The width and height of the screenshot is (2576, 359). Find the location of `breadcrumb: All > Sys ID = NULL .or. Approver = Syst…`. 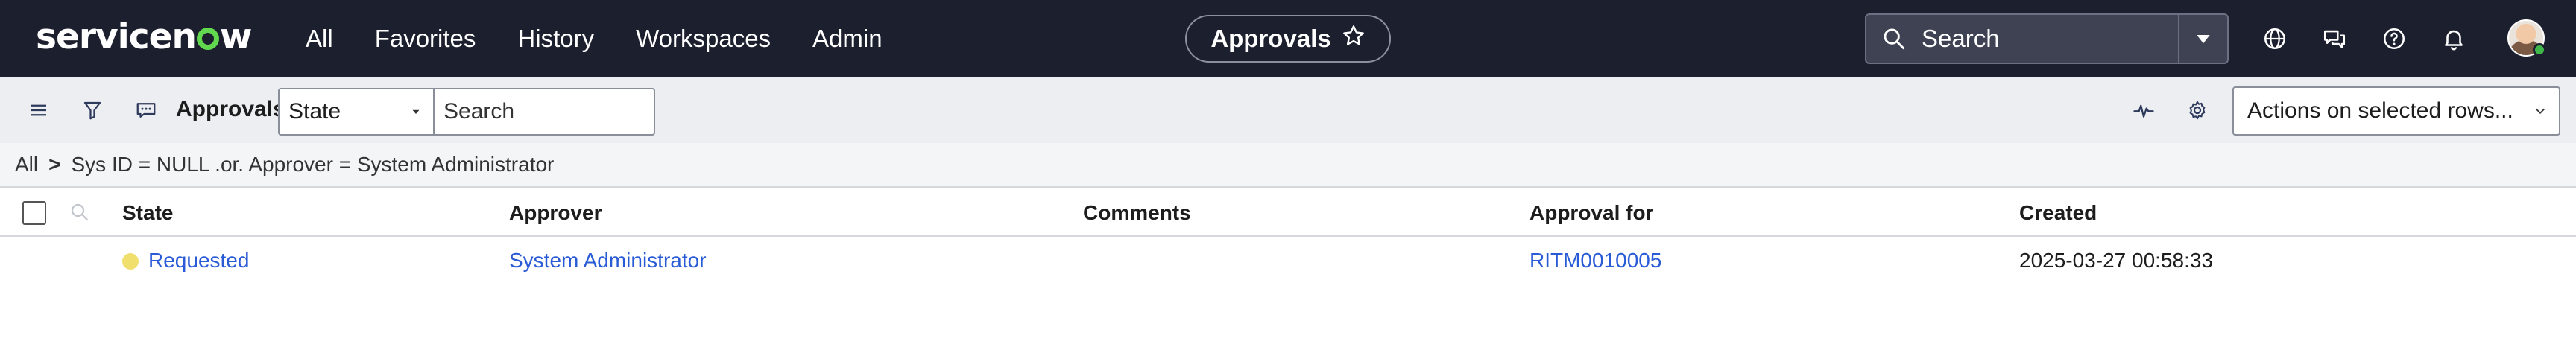

breadcrumb: All > Sys ID = NULL .or. Approver = Syst… is located at coordinates (1288, 165).